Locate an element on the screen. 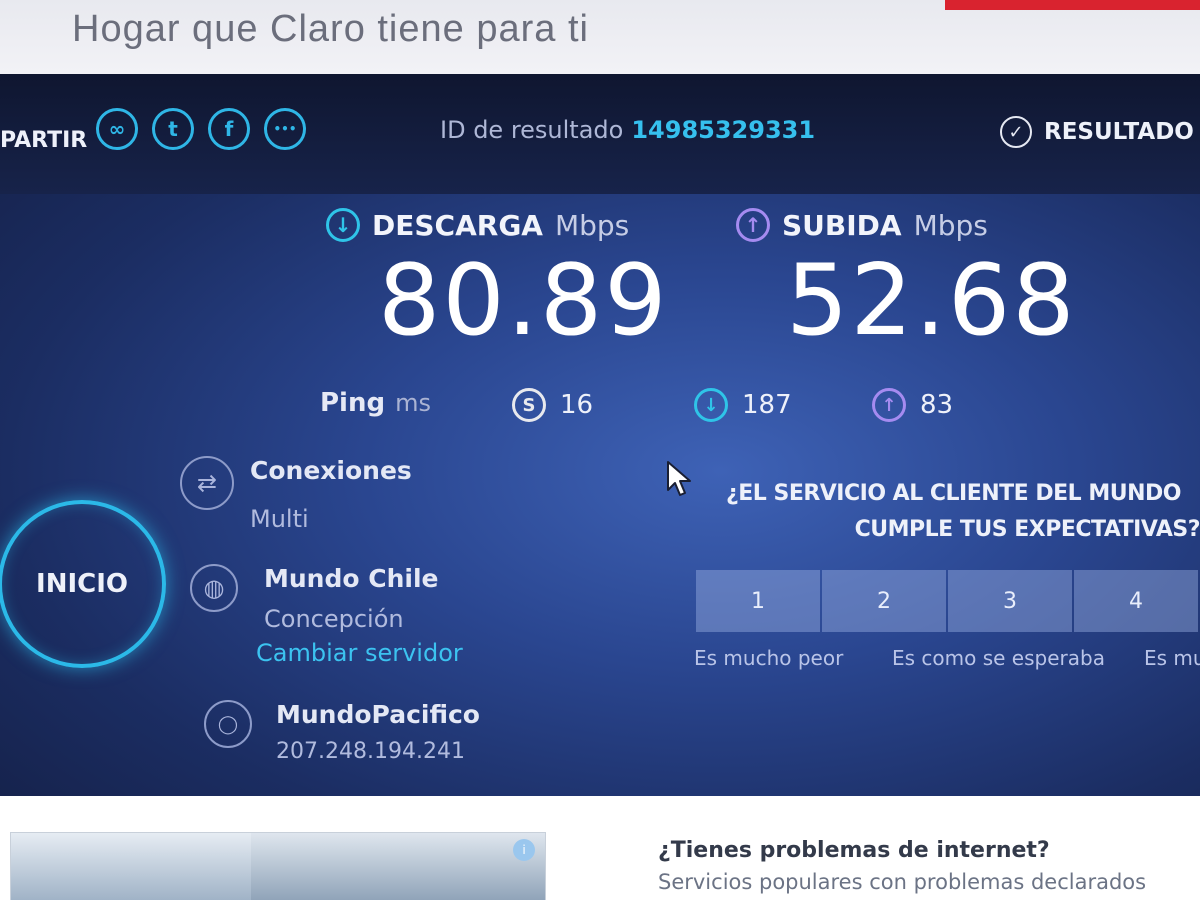 This screenshot has height=900, width=1200. ping-upload-icon: ↑ is located at coordinates (889, 405).